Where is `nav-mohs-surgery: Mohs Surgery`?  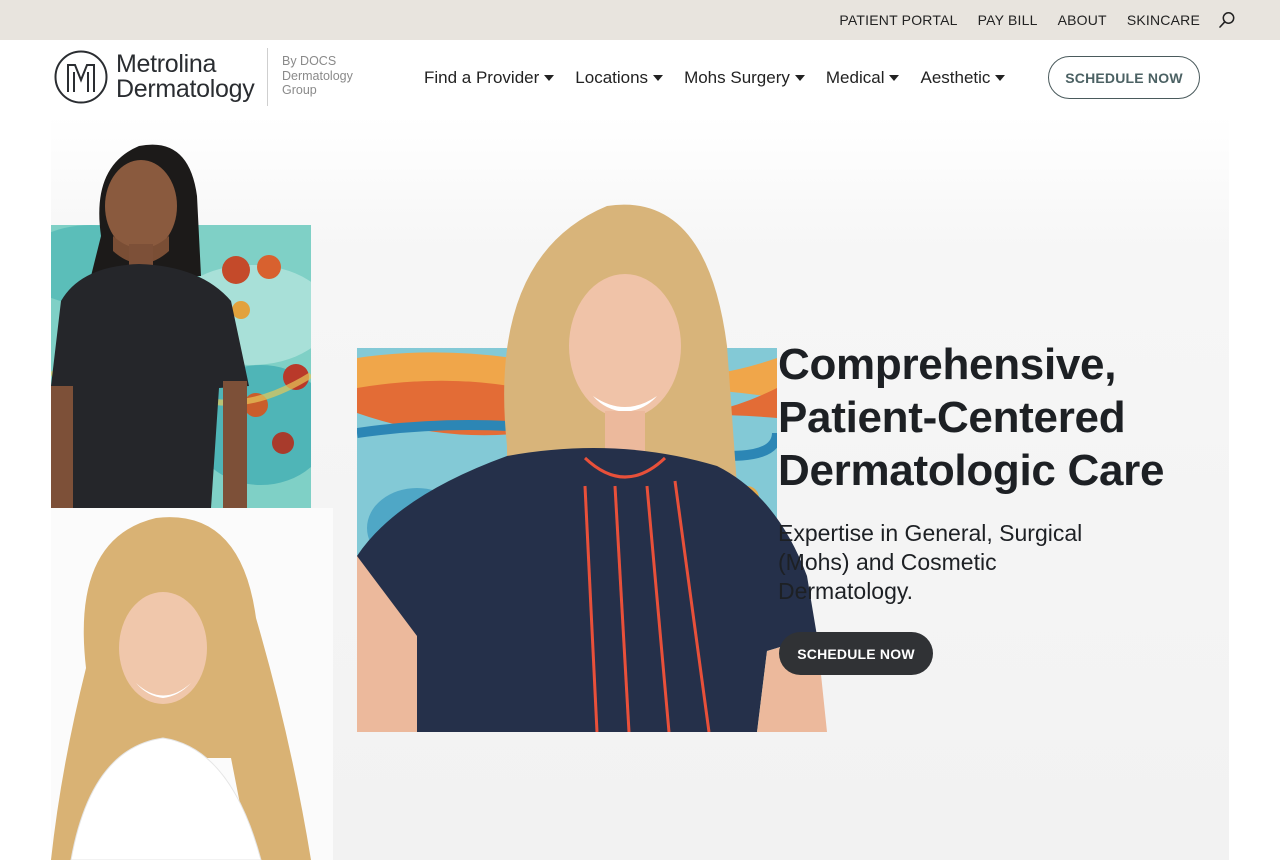
nav-mohs-surgery: Mohs Surgery is located at coordinates (744, 78).